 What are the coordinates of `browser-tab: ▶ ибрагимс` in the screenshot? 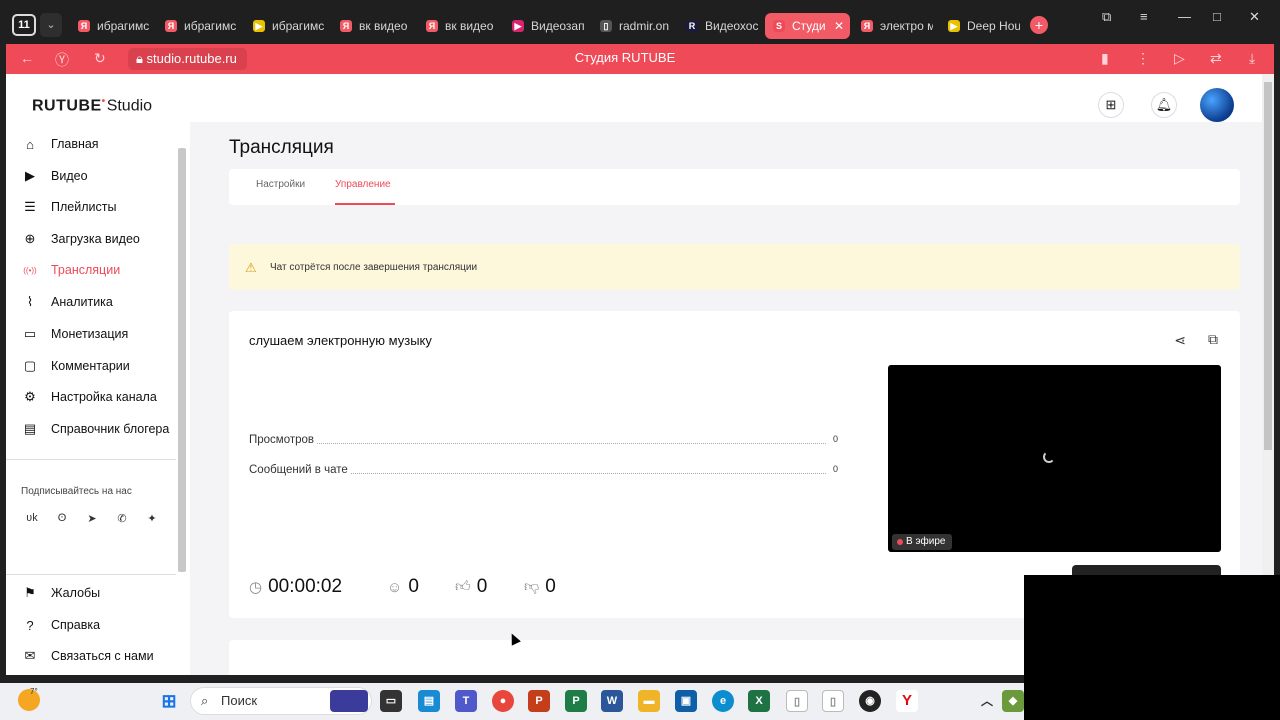 It's located at (285, 26).